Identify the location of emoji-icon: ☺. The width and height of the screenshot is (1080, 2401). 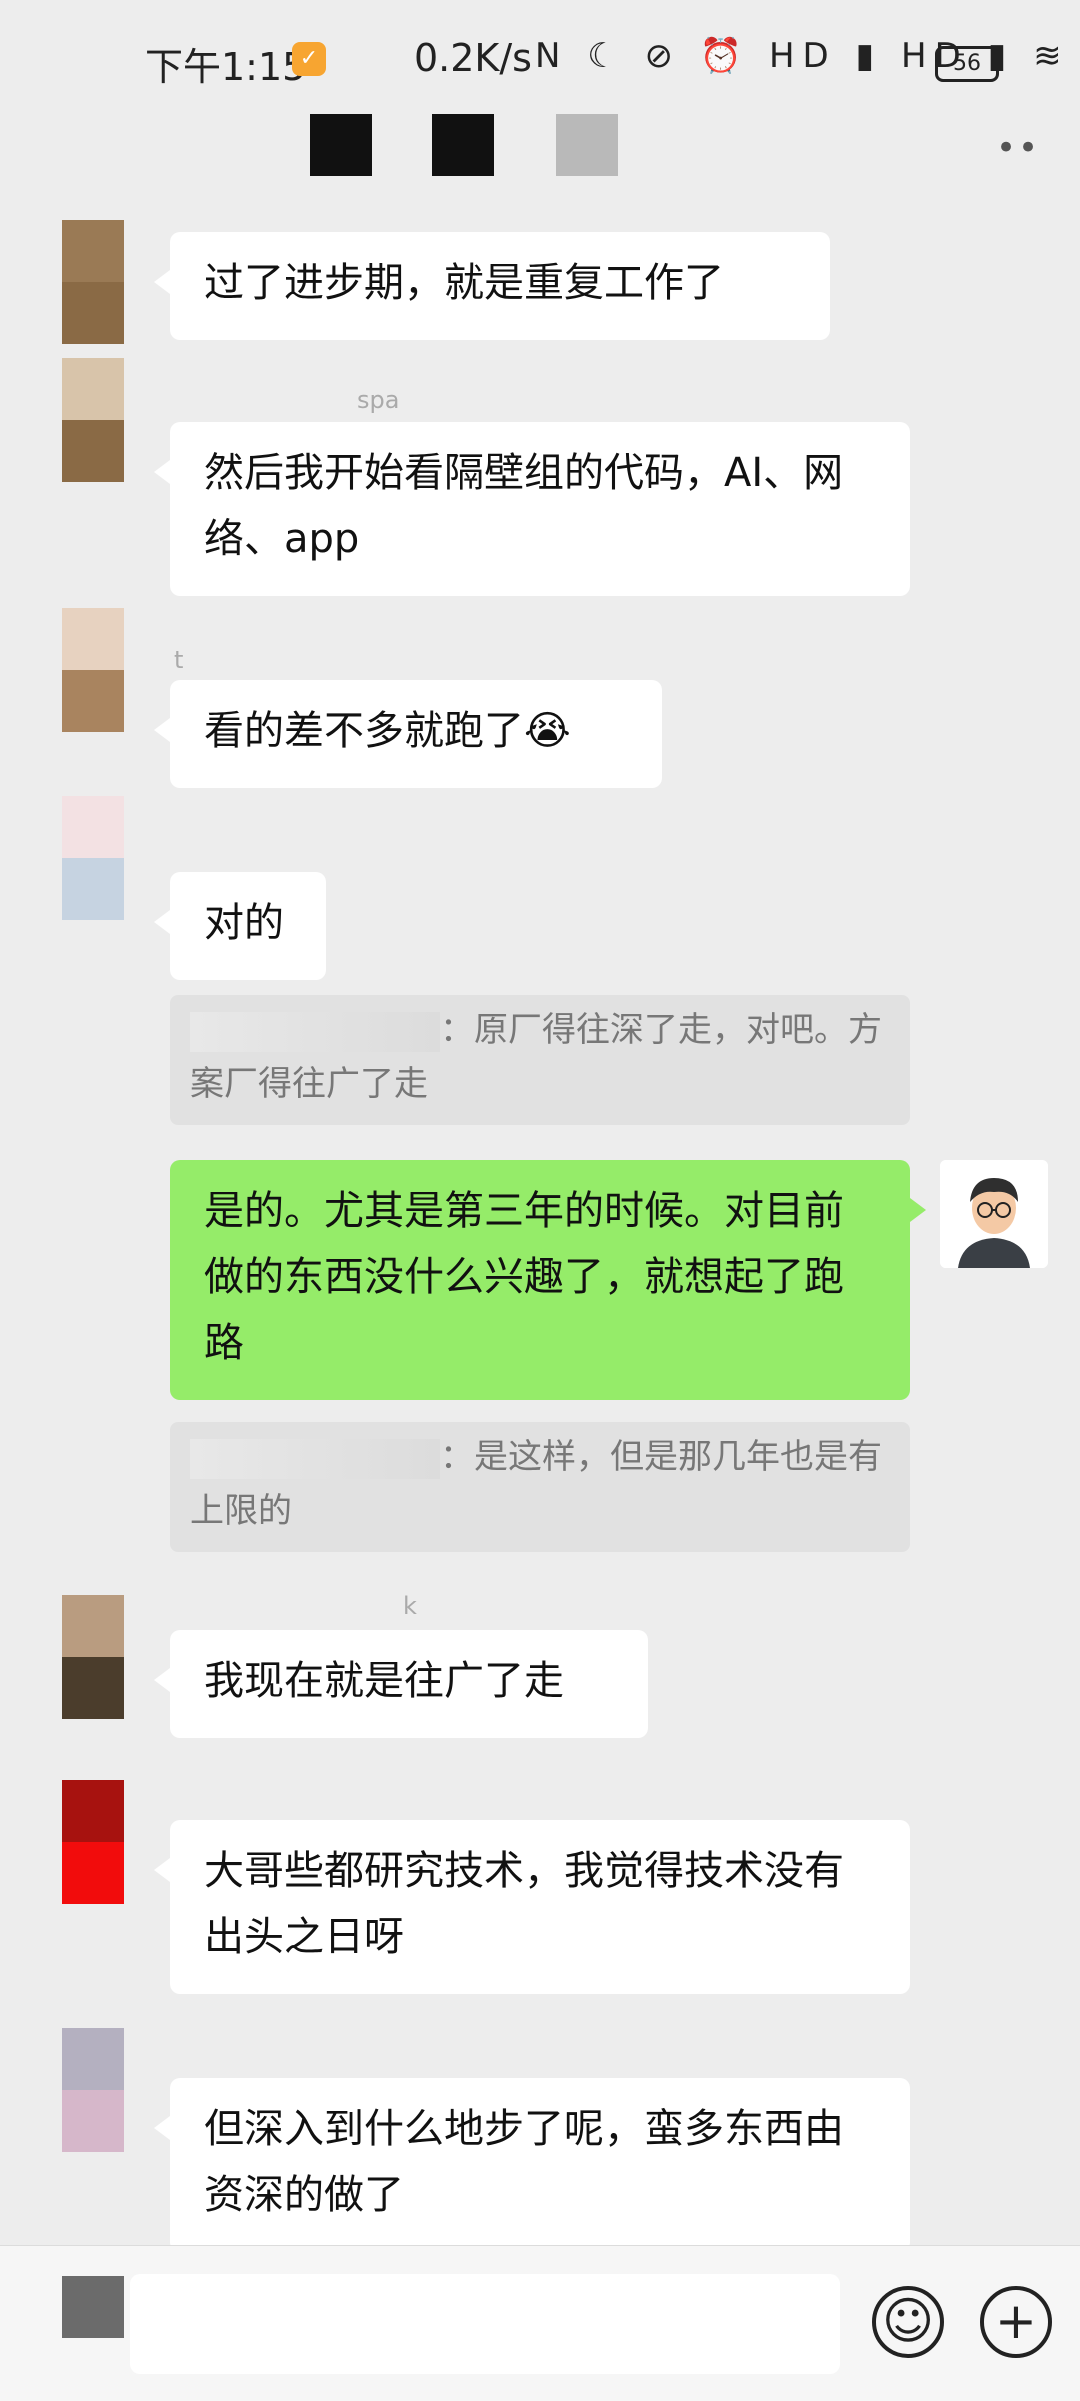
(908, 2322).